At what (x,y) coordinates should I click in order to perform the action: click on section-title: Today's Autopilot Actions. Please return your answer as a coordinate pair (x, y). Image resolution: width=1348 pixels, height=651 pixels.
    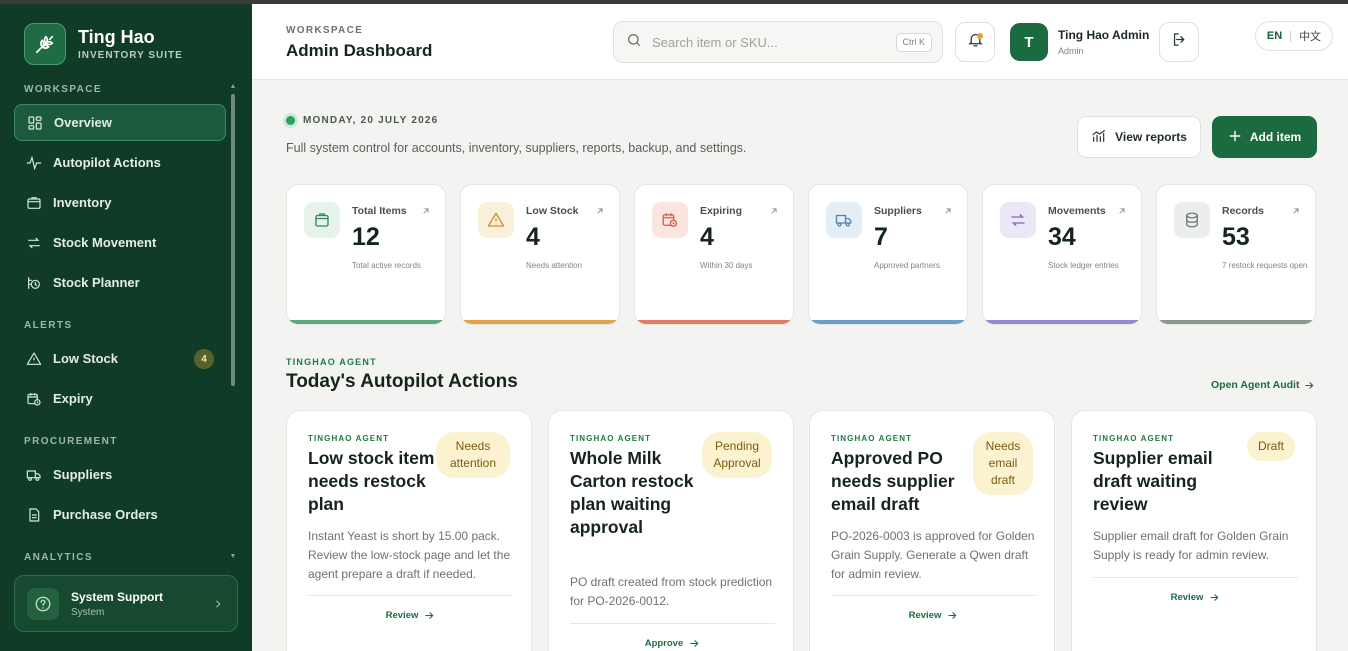
    Looking at the image, I should click on (402, 381).